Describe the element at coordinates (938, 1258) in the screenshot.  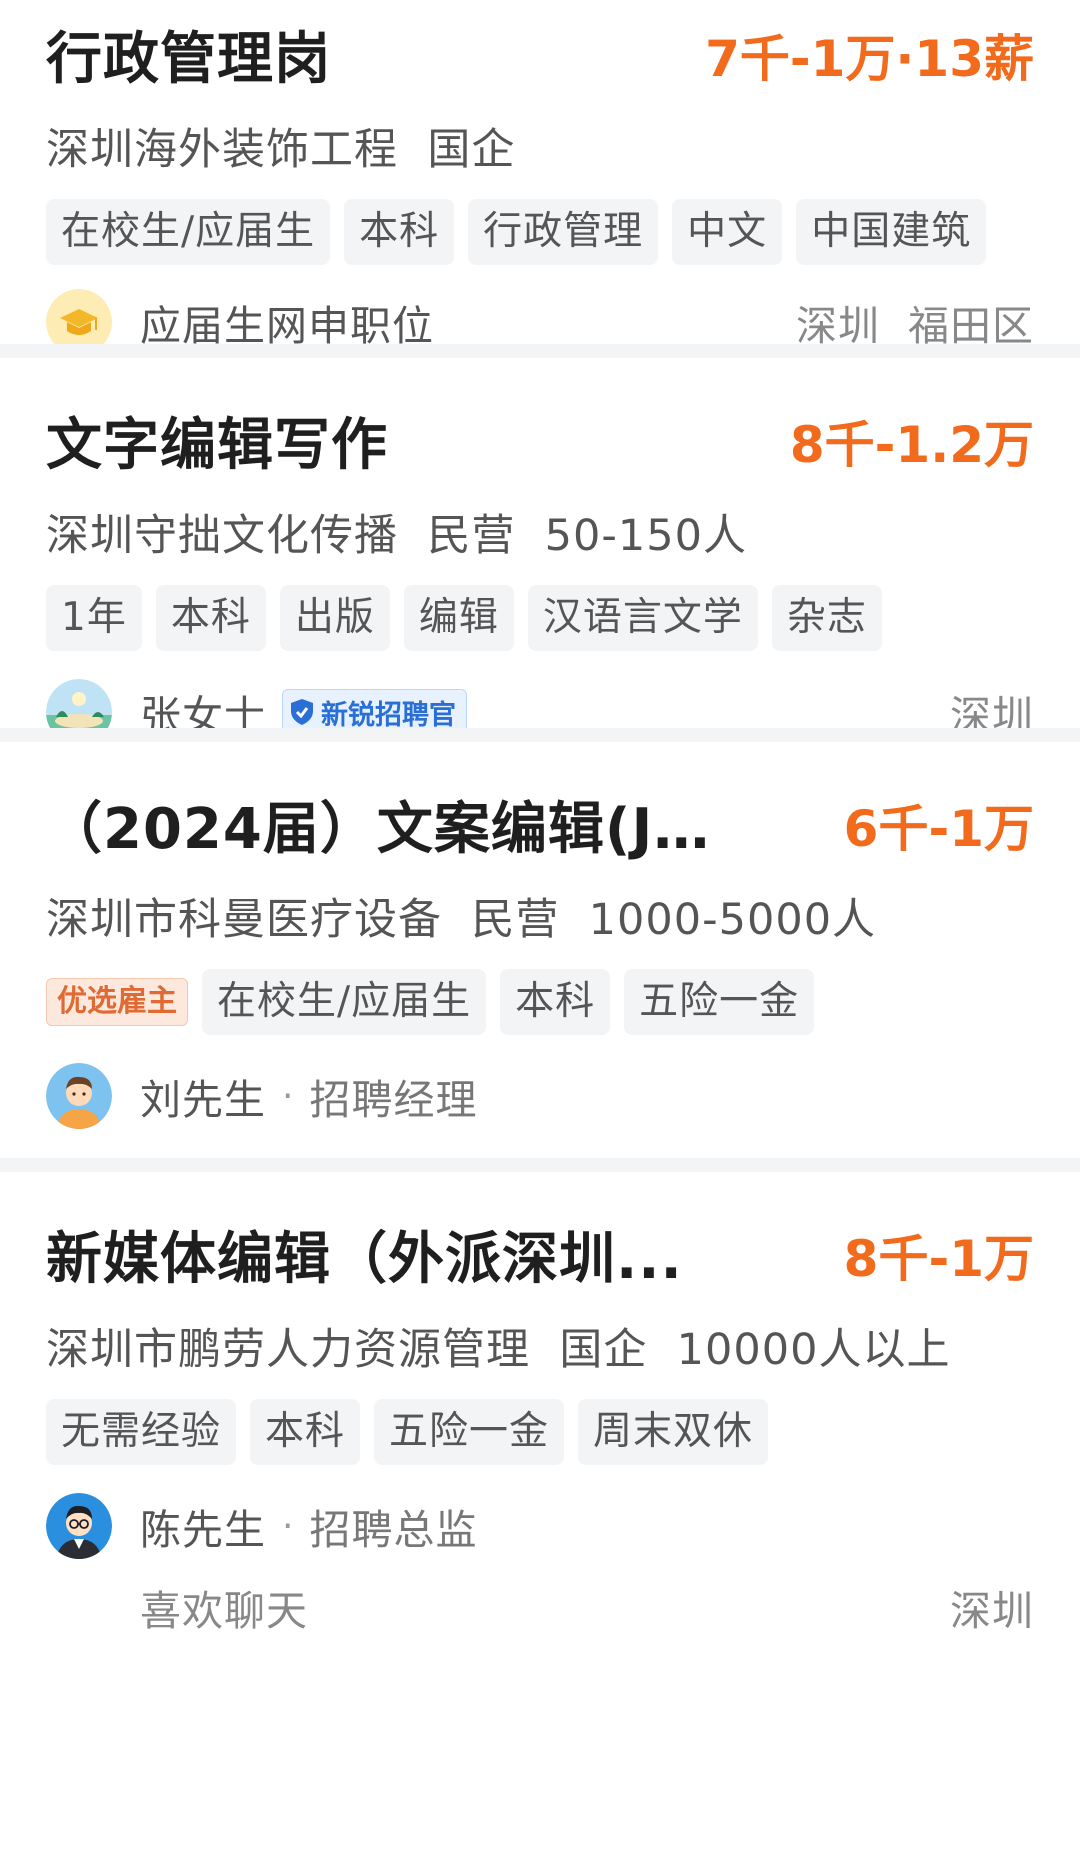
I see `job-salary: 8千-1万` at that location.